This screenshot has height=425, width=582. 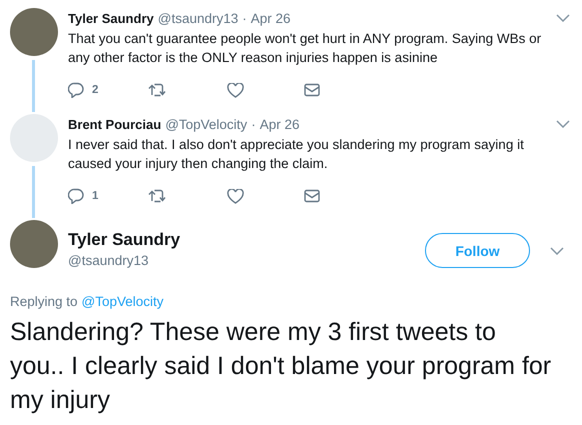 I want to click on mention-link: @TopVelocity, so click(x=123, y=301).